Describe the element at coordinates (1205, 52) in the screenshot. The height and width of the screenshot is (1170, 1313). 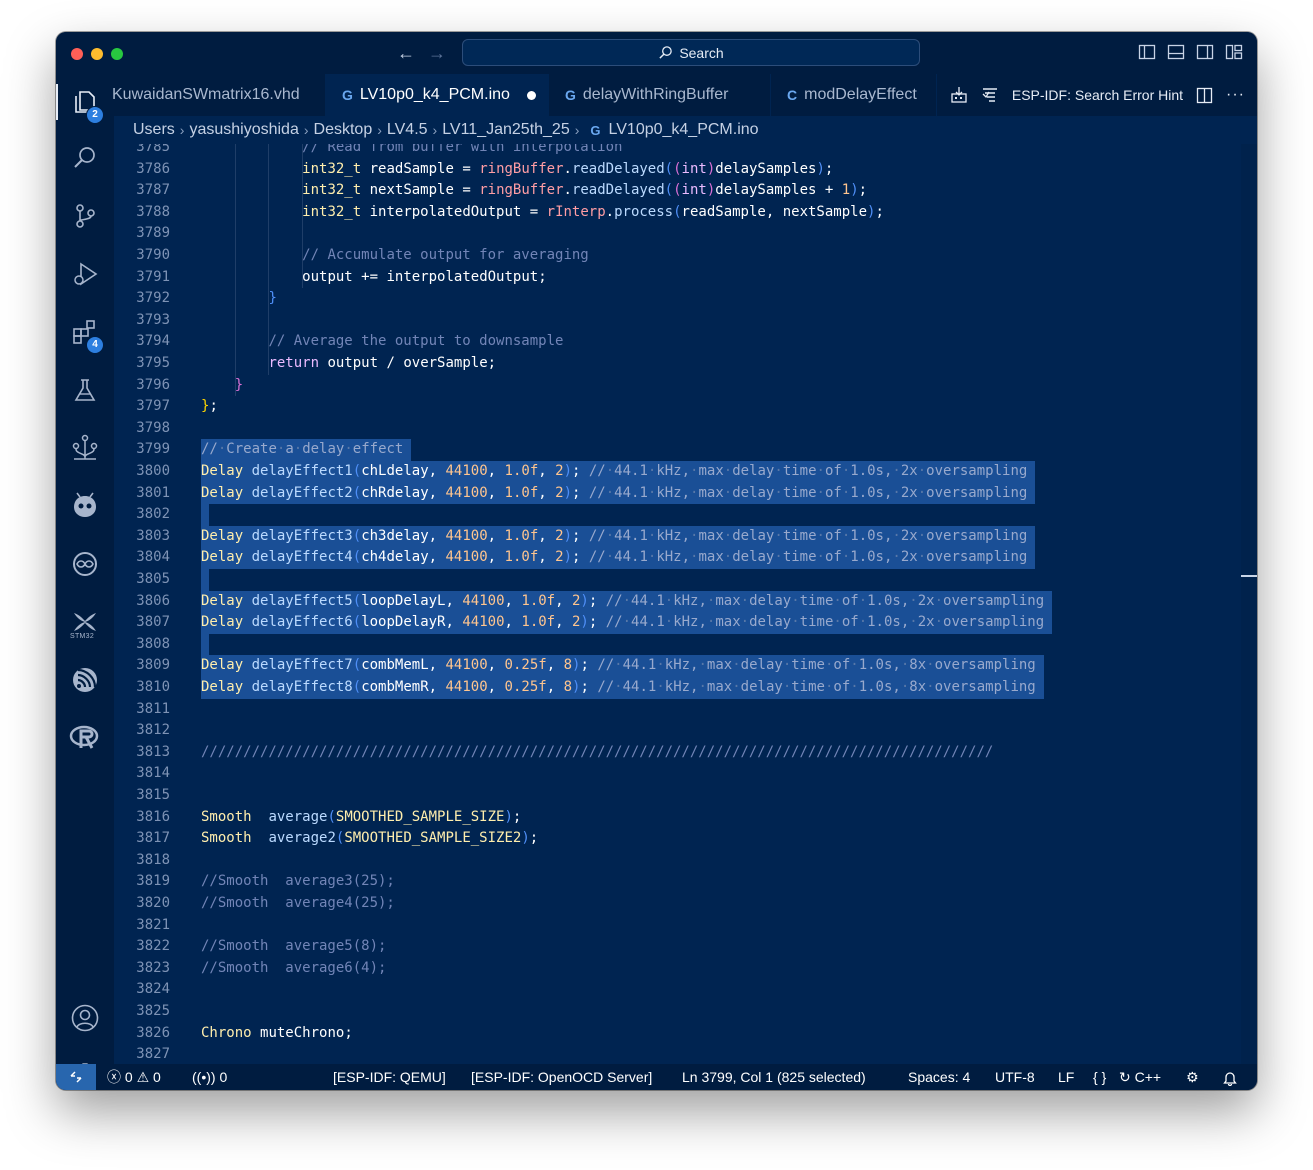
I see `toggle-secondary-sidebar-icon` at that location.